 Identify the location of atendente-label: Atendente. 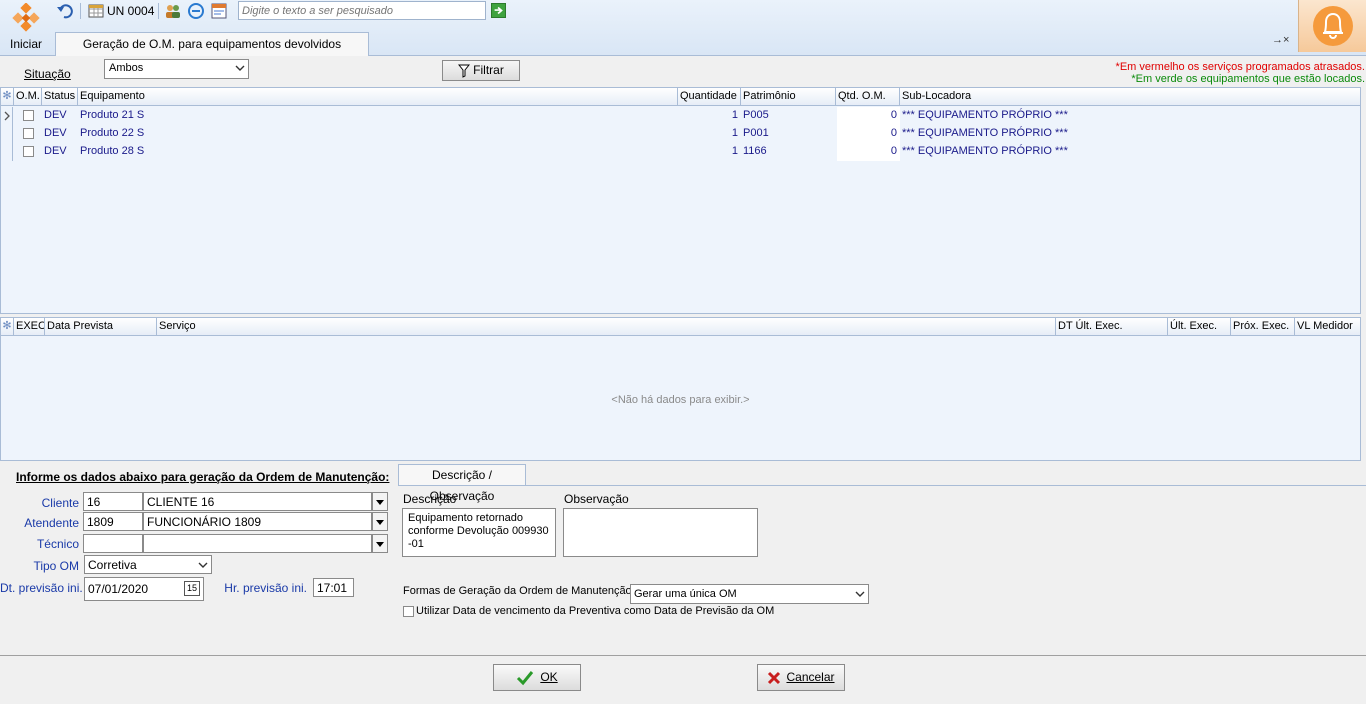
(51, 523).